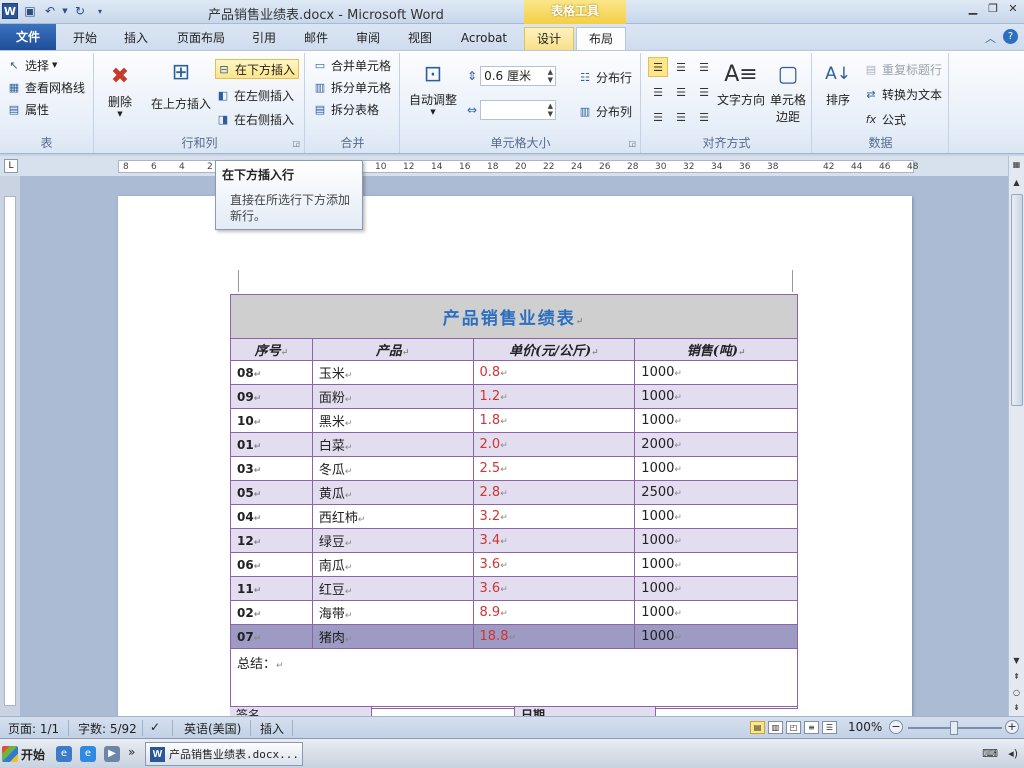 The width and height of the screenshot is (1024, 768). Describe the element at coordinates (554, 564) in the screenshot. I see `cell-price: 3.6↵` at that location.